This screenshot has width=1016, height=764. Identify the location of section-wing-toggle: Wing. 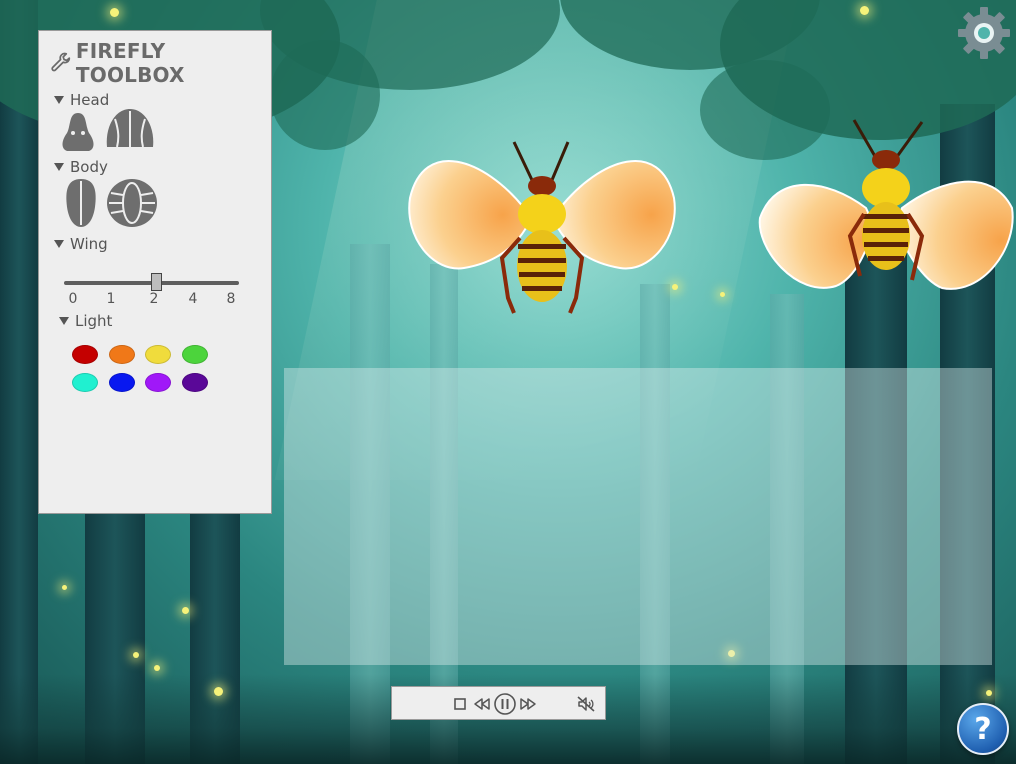
(81, 244).